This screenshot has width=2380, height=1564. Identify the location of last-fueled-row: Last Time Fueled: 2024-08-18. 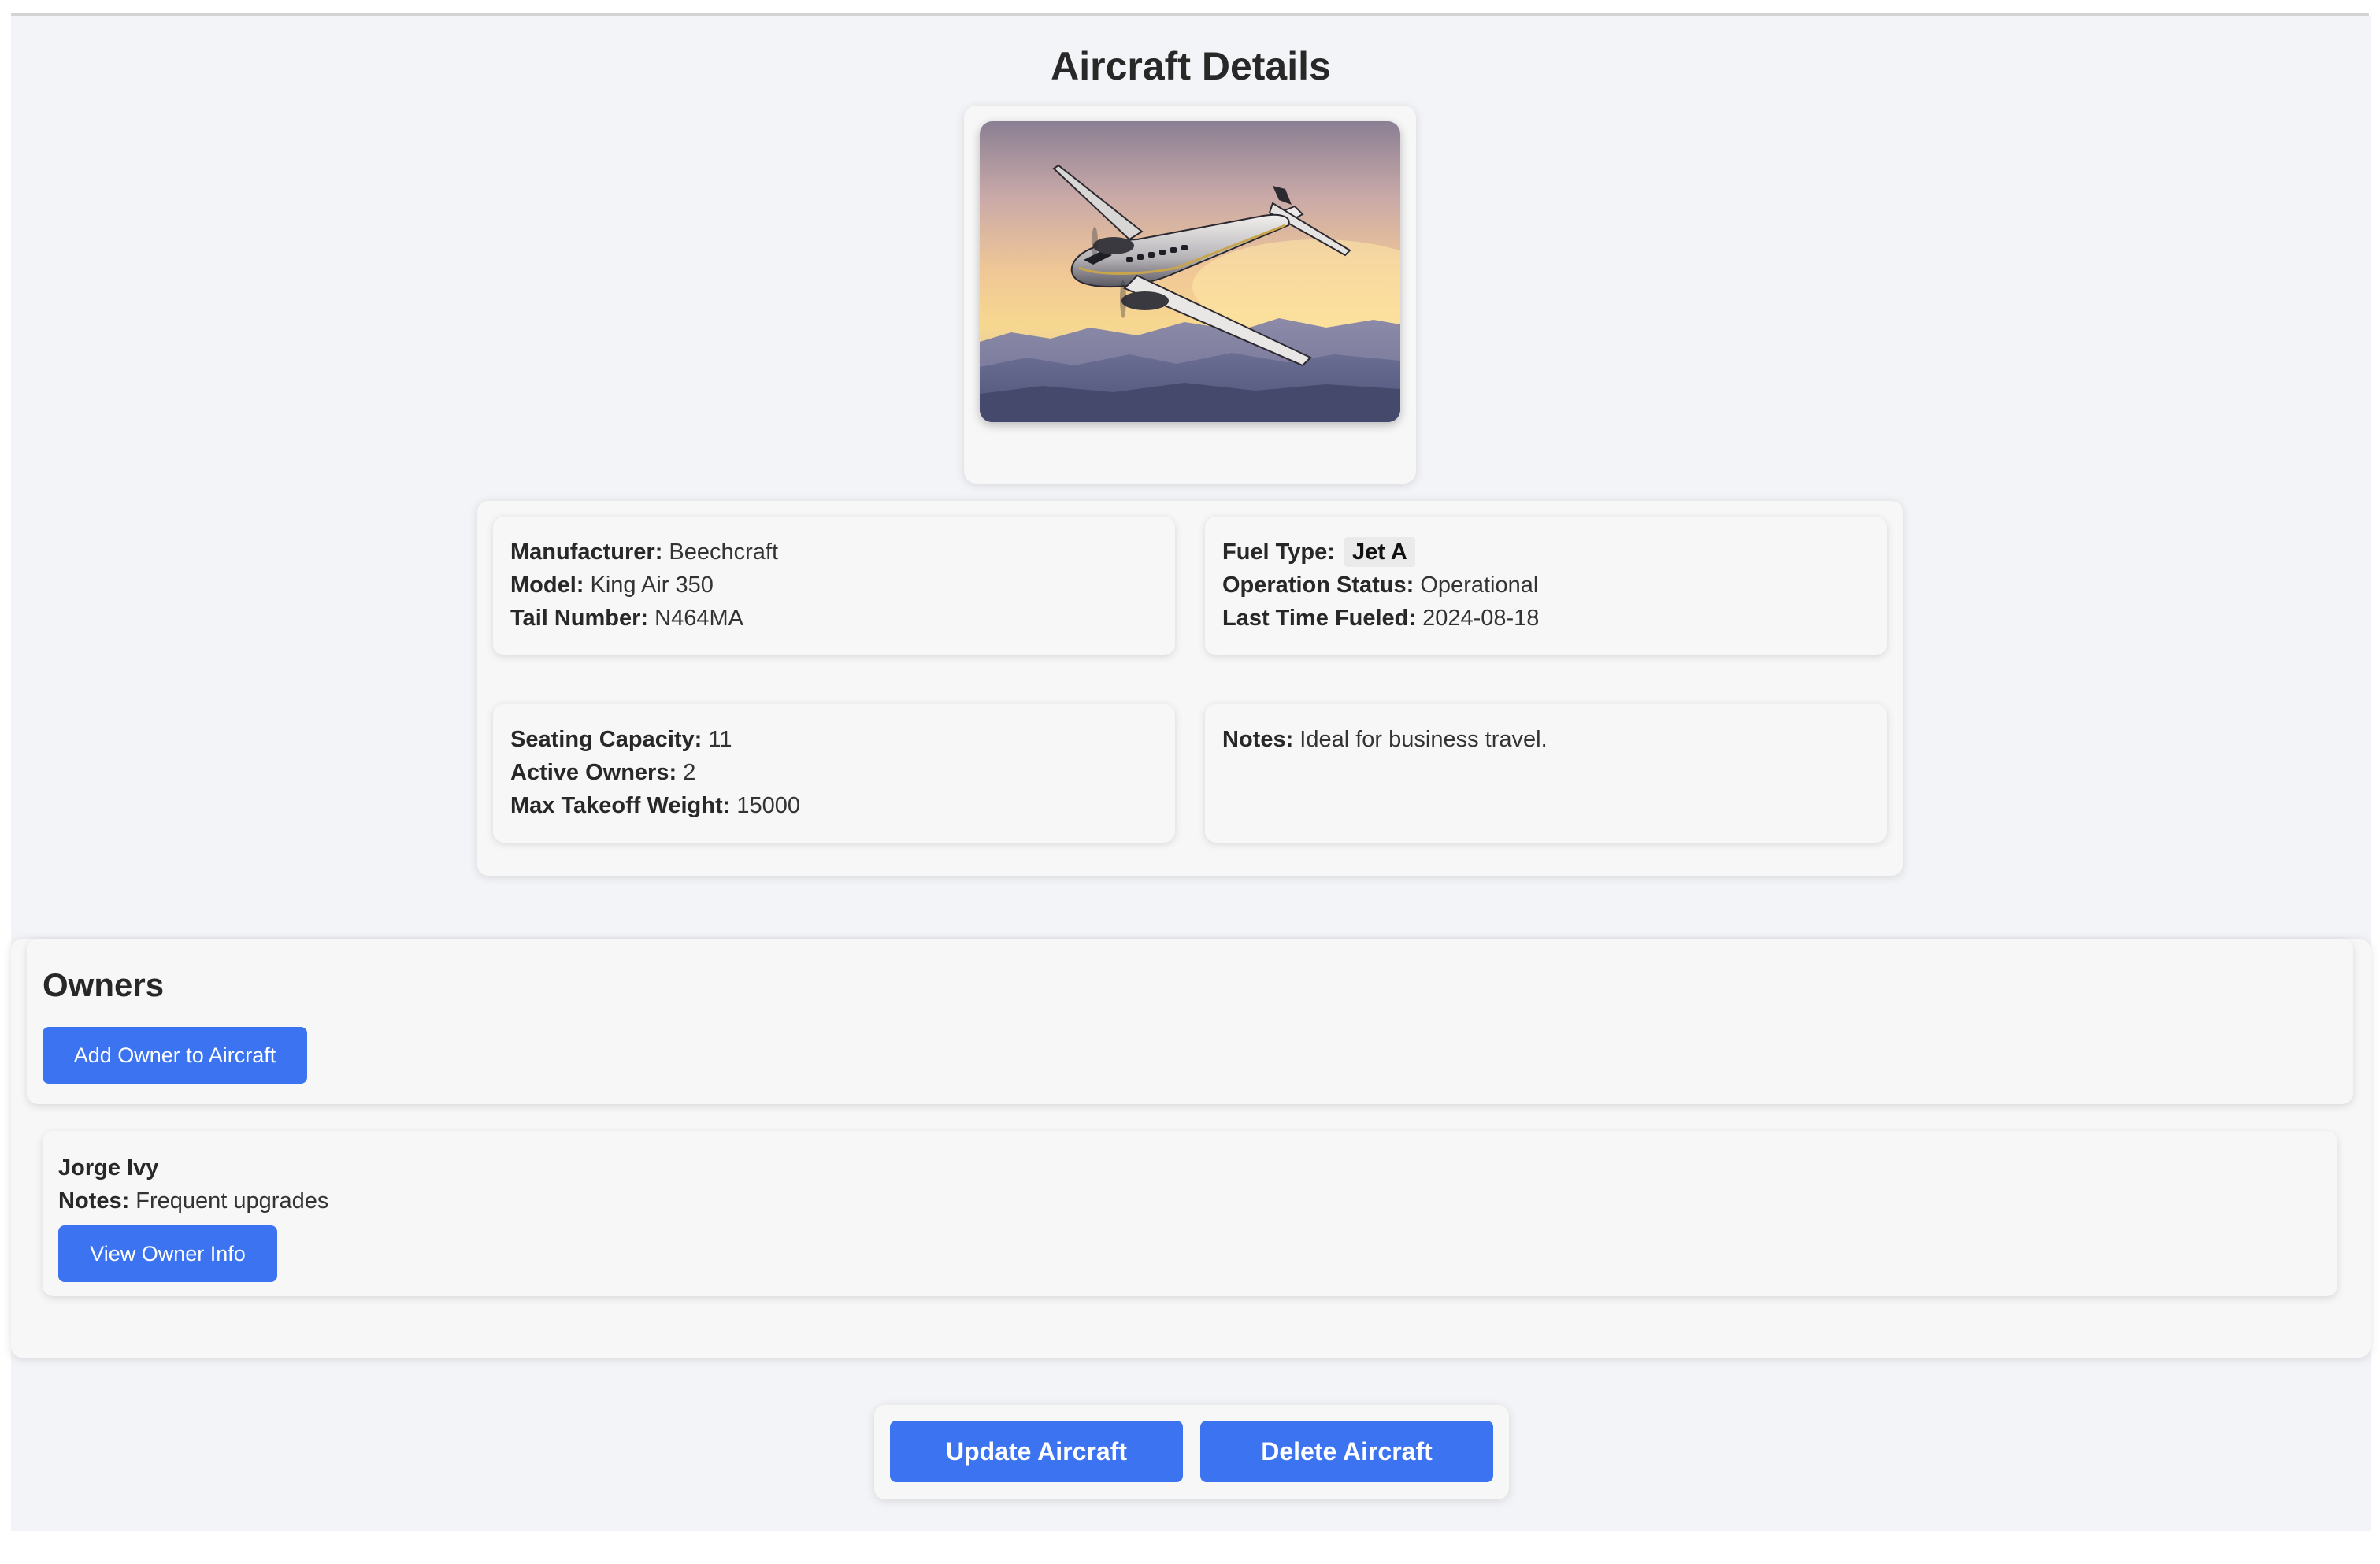
(1546, 618).